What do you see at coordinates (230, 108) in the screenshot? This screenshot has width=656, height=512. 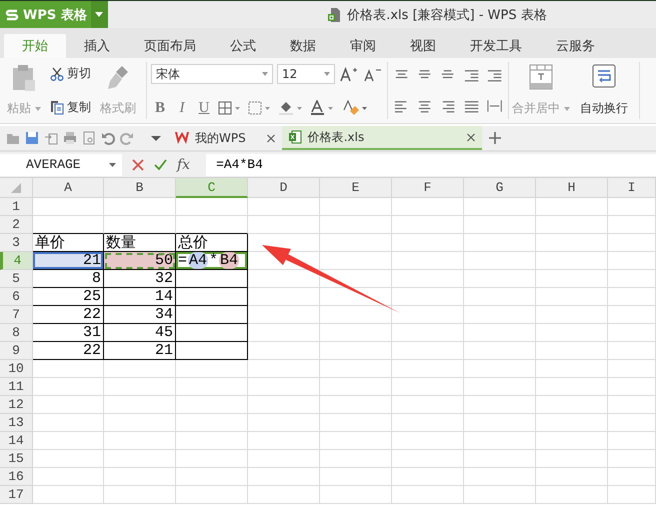 I see `borders-icon` at bounding box center [230, 108].